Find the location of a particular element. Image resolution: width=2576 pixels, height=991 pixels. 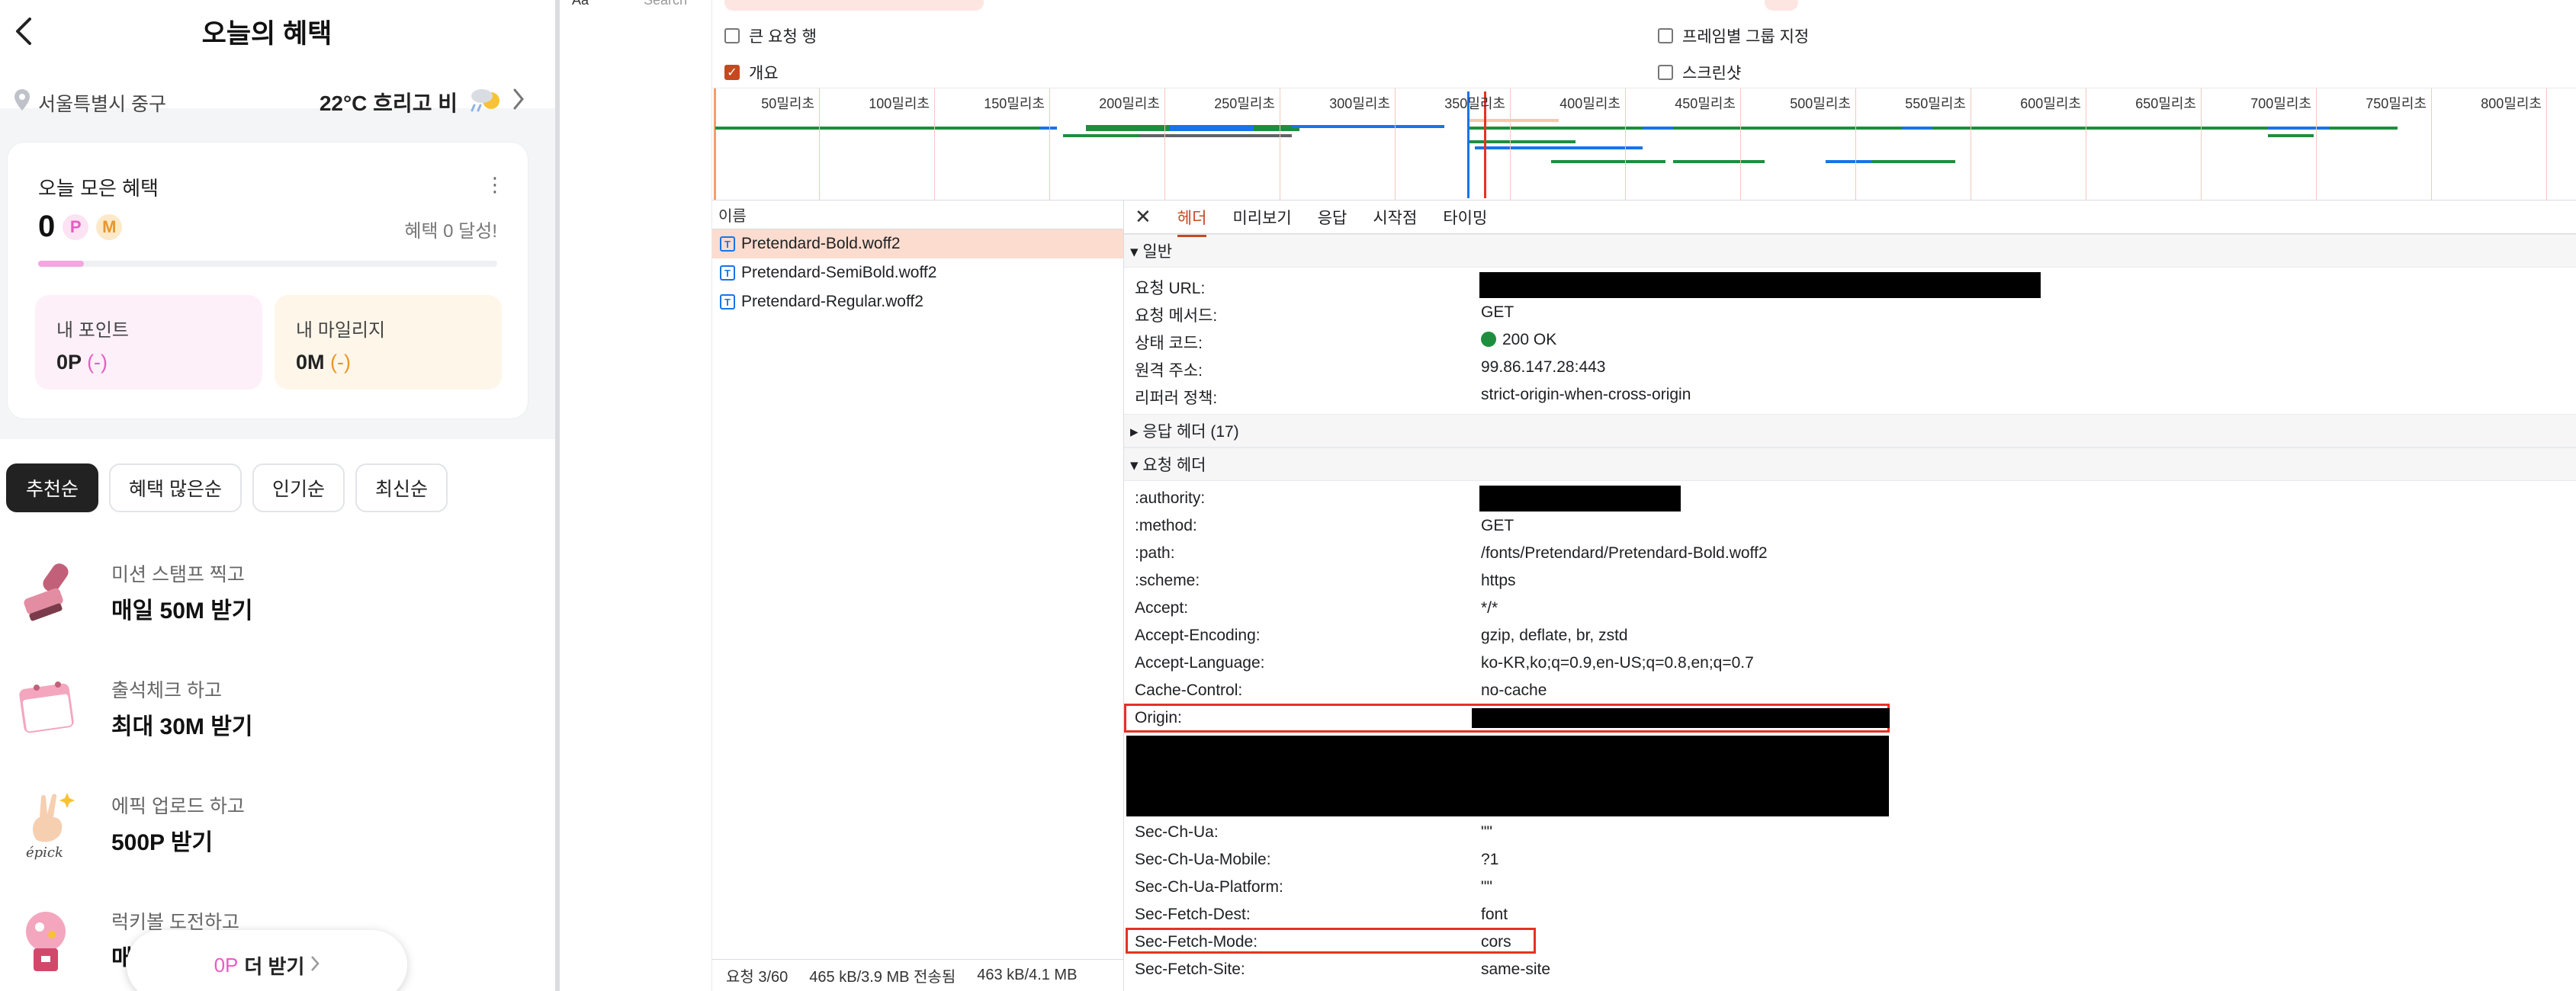

overview-checkbox-row: ✓ 개요 is located at coordinates (751, 73).